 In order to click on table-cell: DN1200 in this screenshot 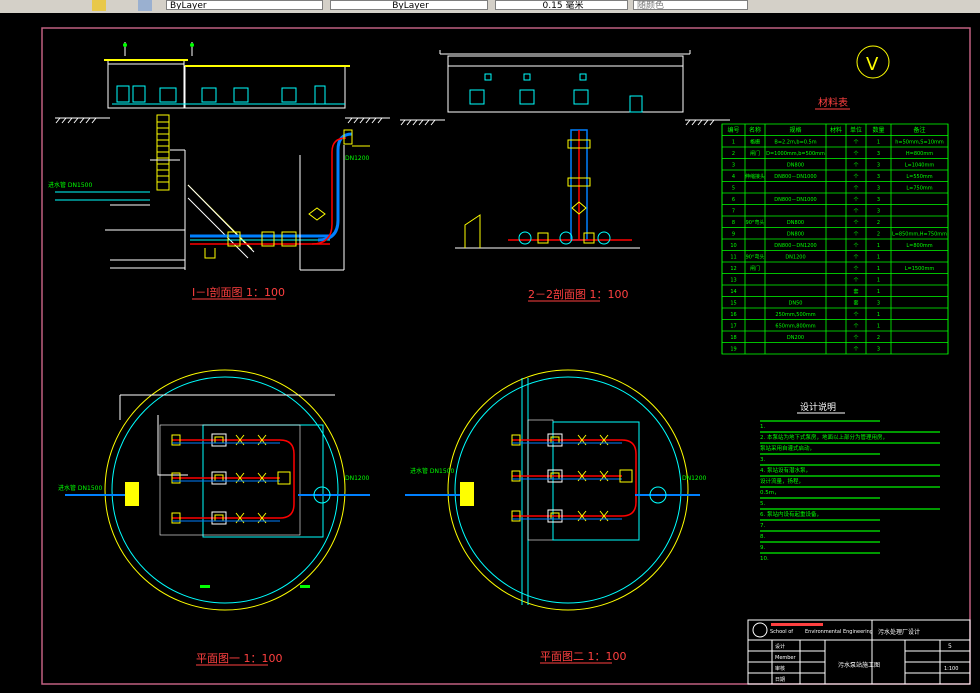, I will do `click(795, 258)`.